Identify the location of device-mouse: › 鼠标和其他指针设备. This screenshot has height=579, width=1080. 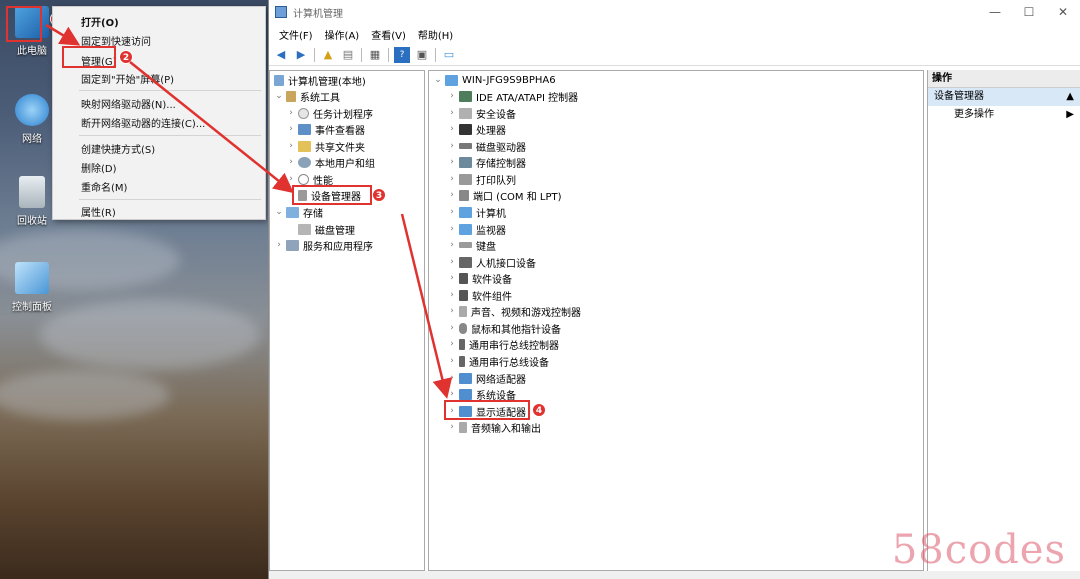
(504, 328).